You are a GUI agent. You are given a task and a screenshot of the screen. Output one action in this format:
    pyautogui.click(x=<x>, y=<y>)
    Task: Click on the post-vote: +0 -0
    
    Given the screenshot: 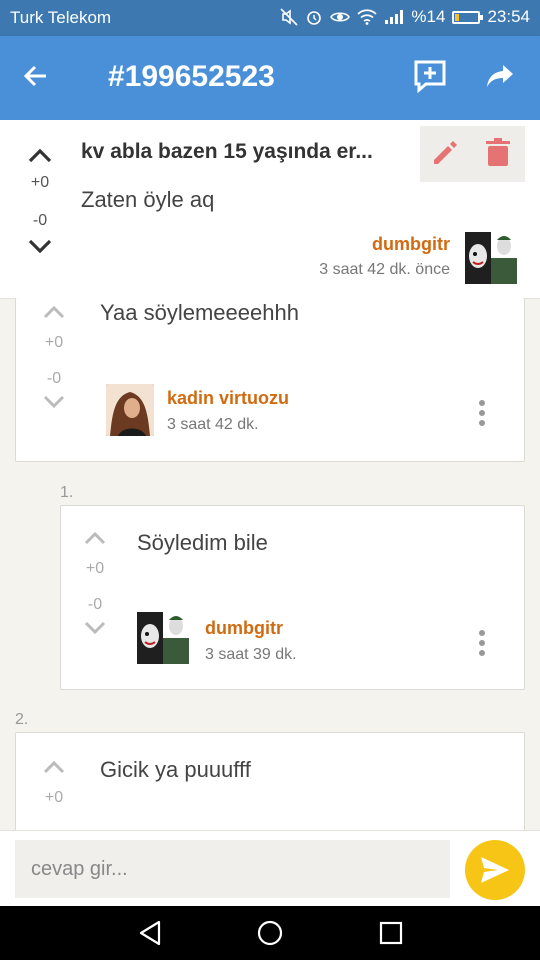 What is the action you would take?
    pyautogui.click(x=40, y=201)
    